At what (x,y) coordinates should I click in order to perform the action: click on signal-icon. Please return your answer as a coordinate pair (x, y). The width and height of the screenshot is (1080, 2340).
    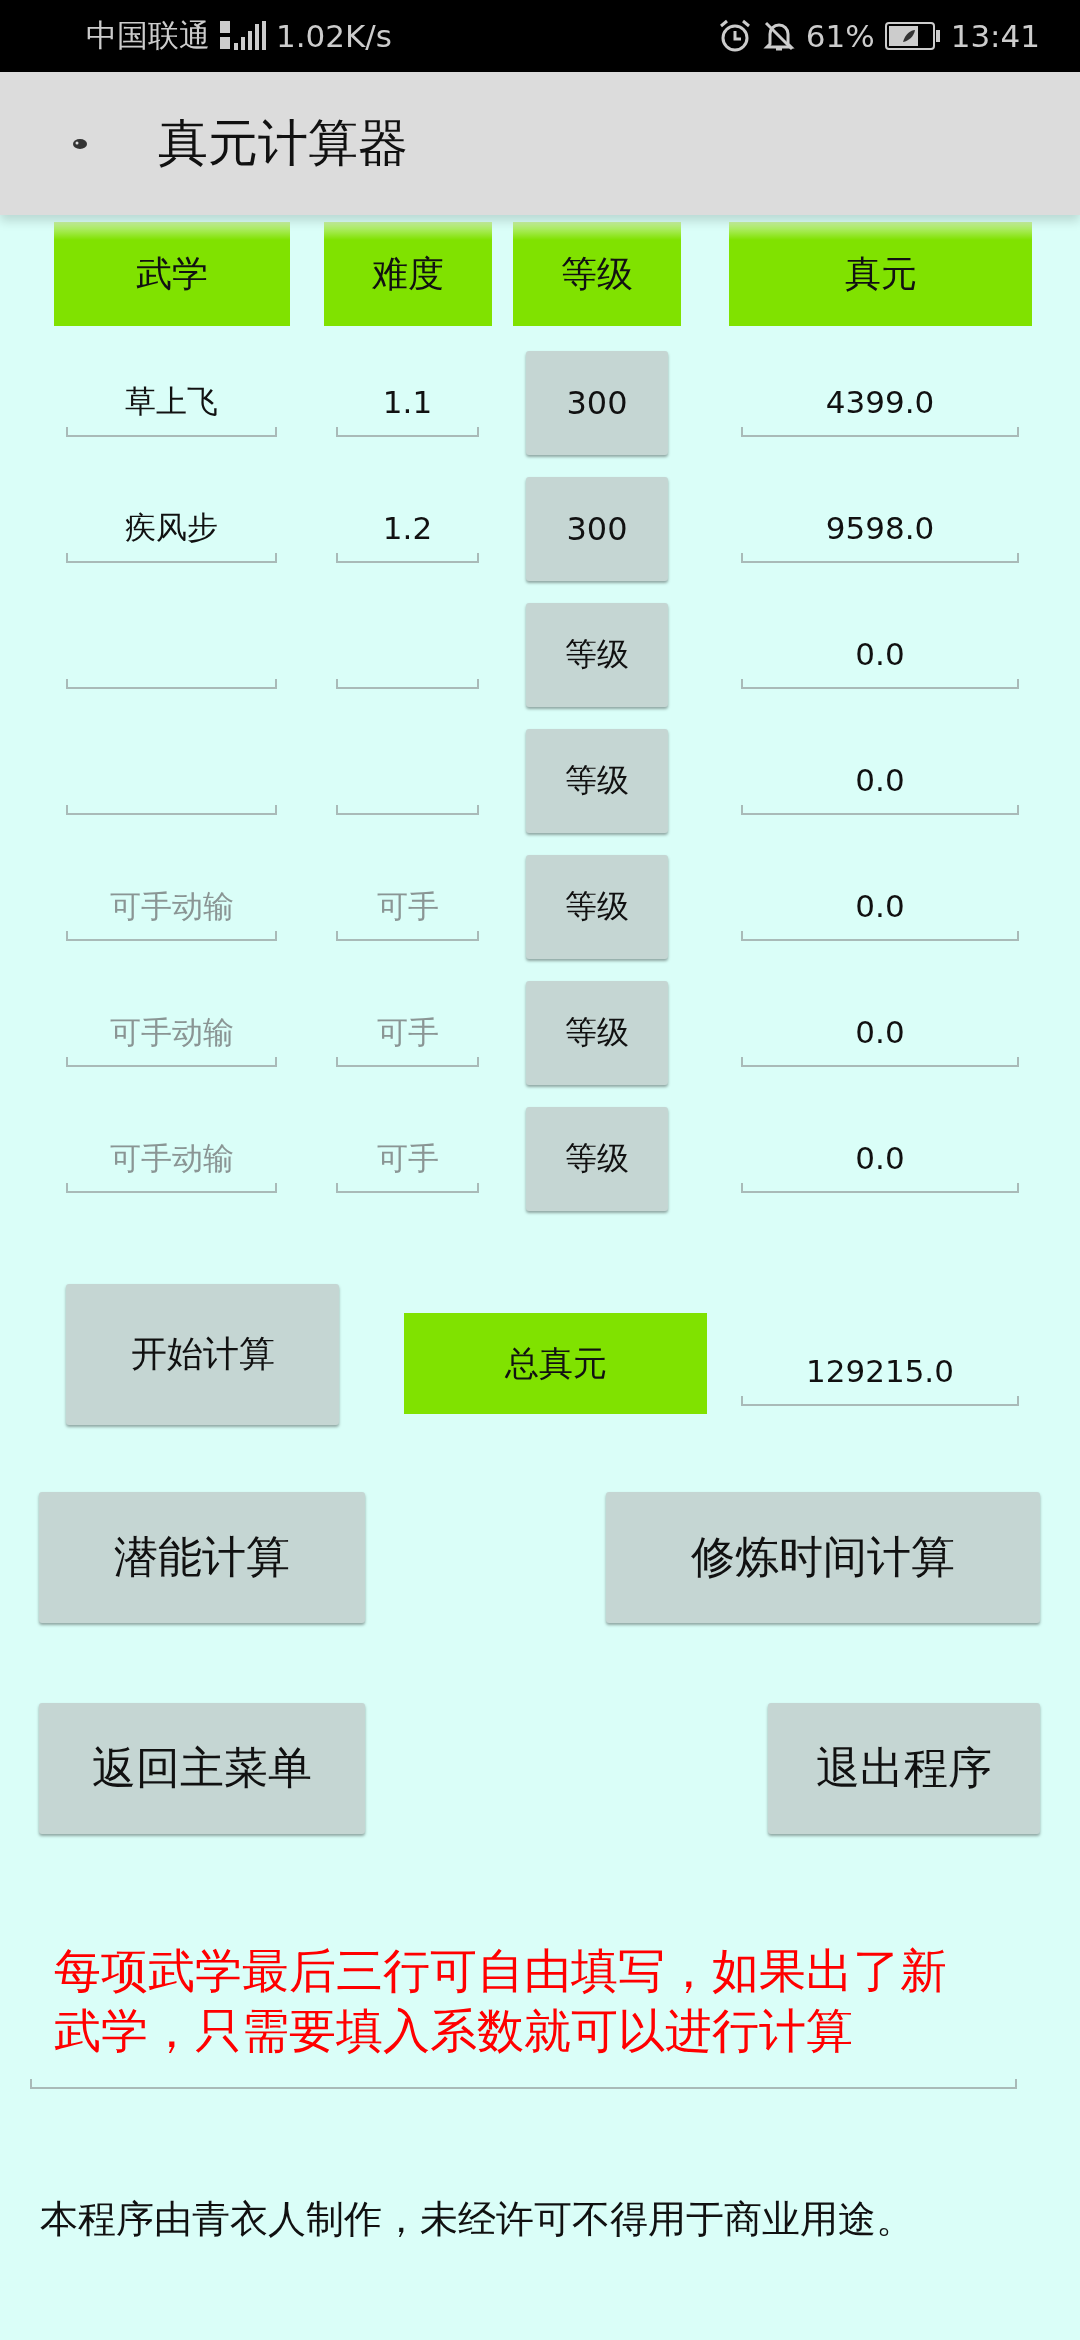
    Looking at the image, I should click on (243, 36).